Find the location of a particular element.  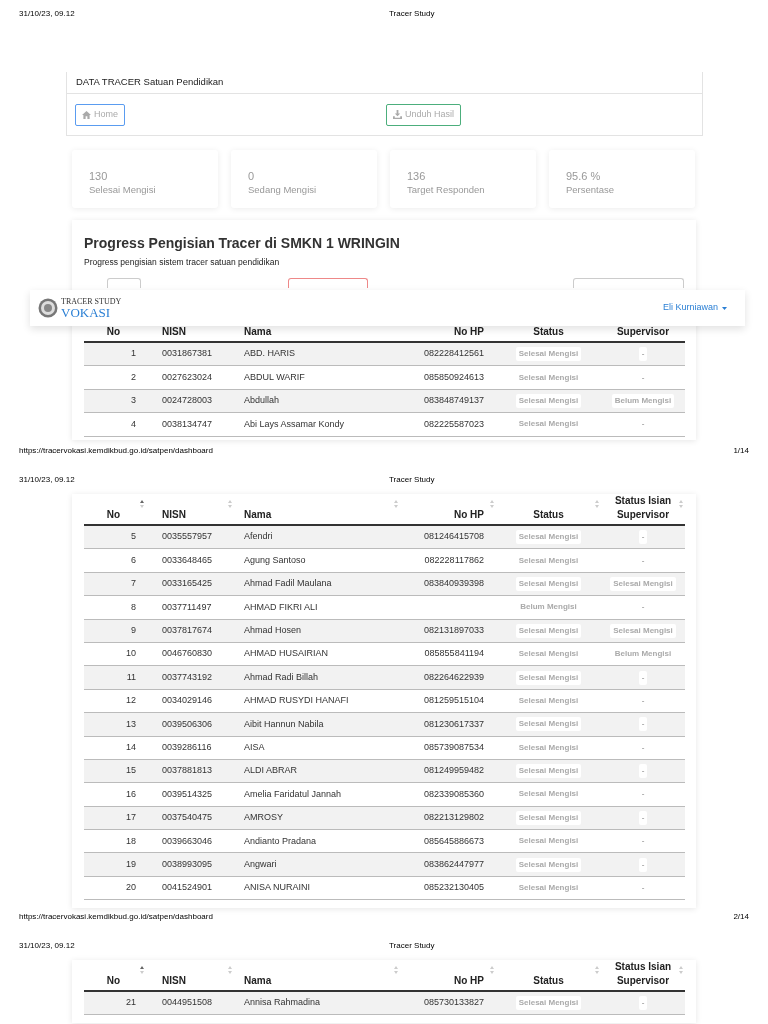

table-cell: 083848749137 is located at coordinates (453, 401).